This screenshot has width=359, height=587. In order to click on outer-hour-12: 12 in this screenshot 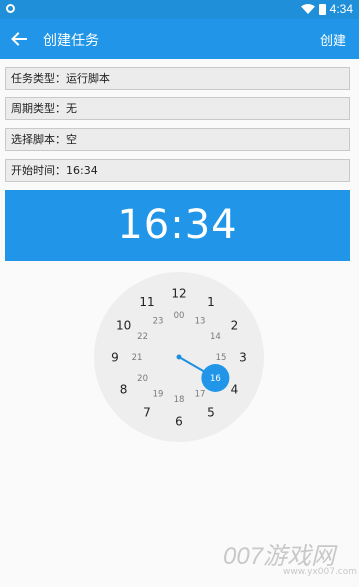, I will do `click(178, 293)`.